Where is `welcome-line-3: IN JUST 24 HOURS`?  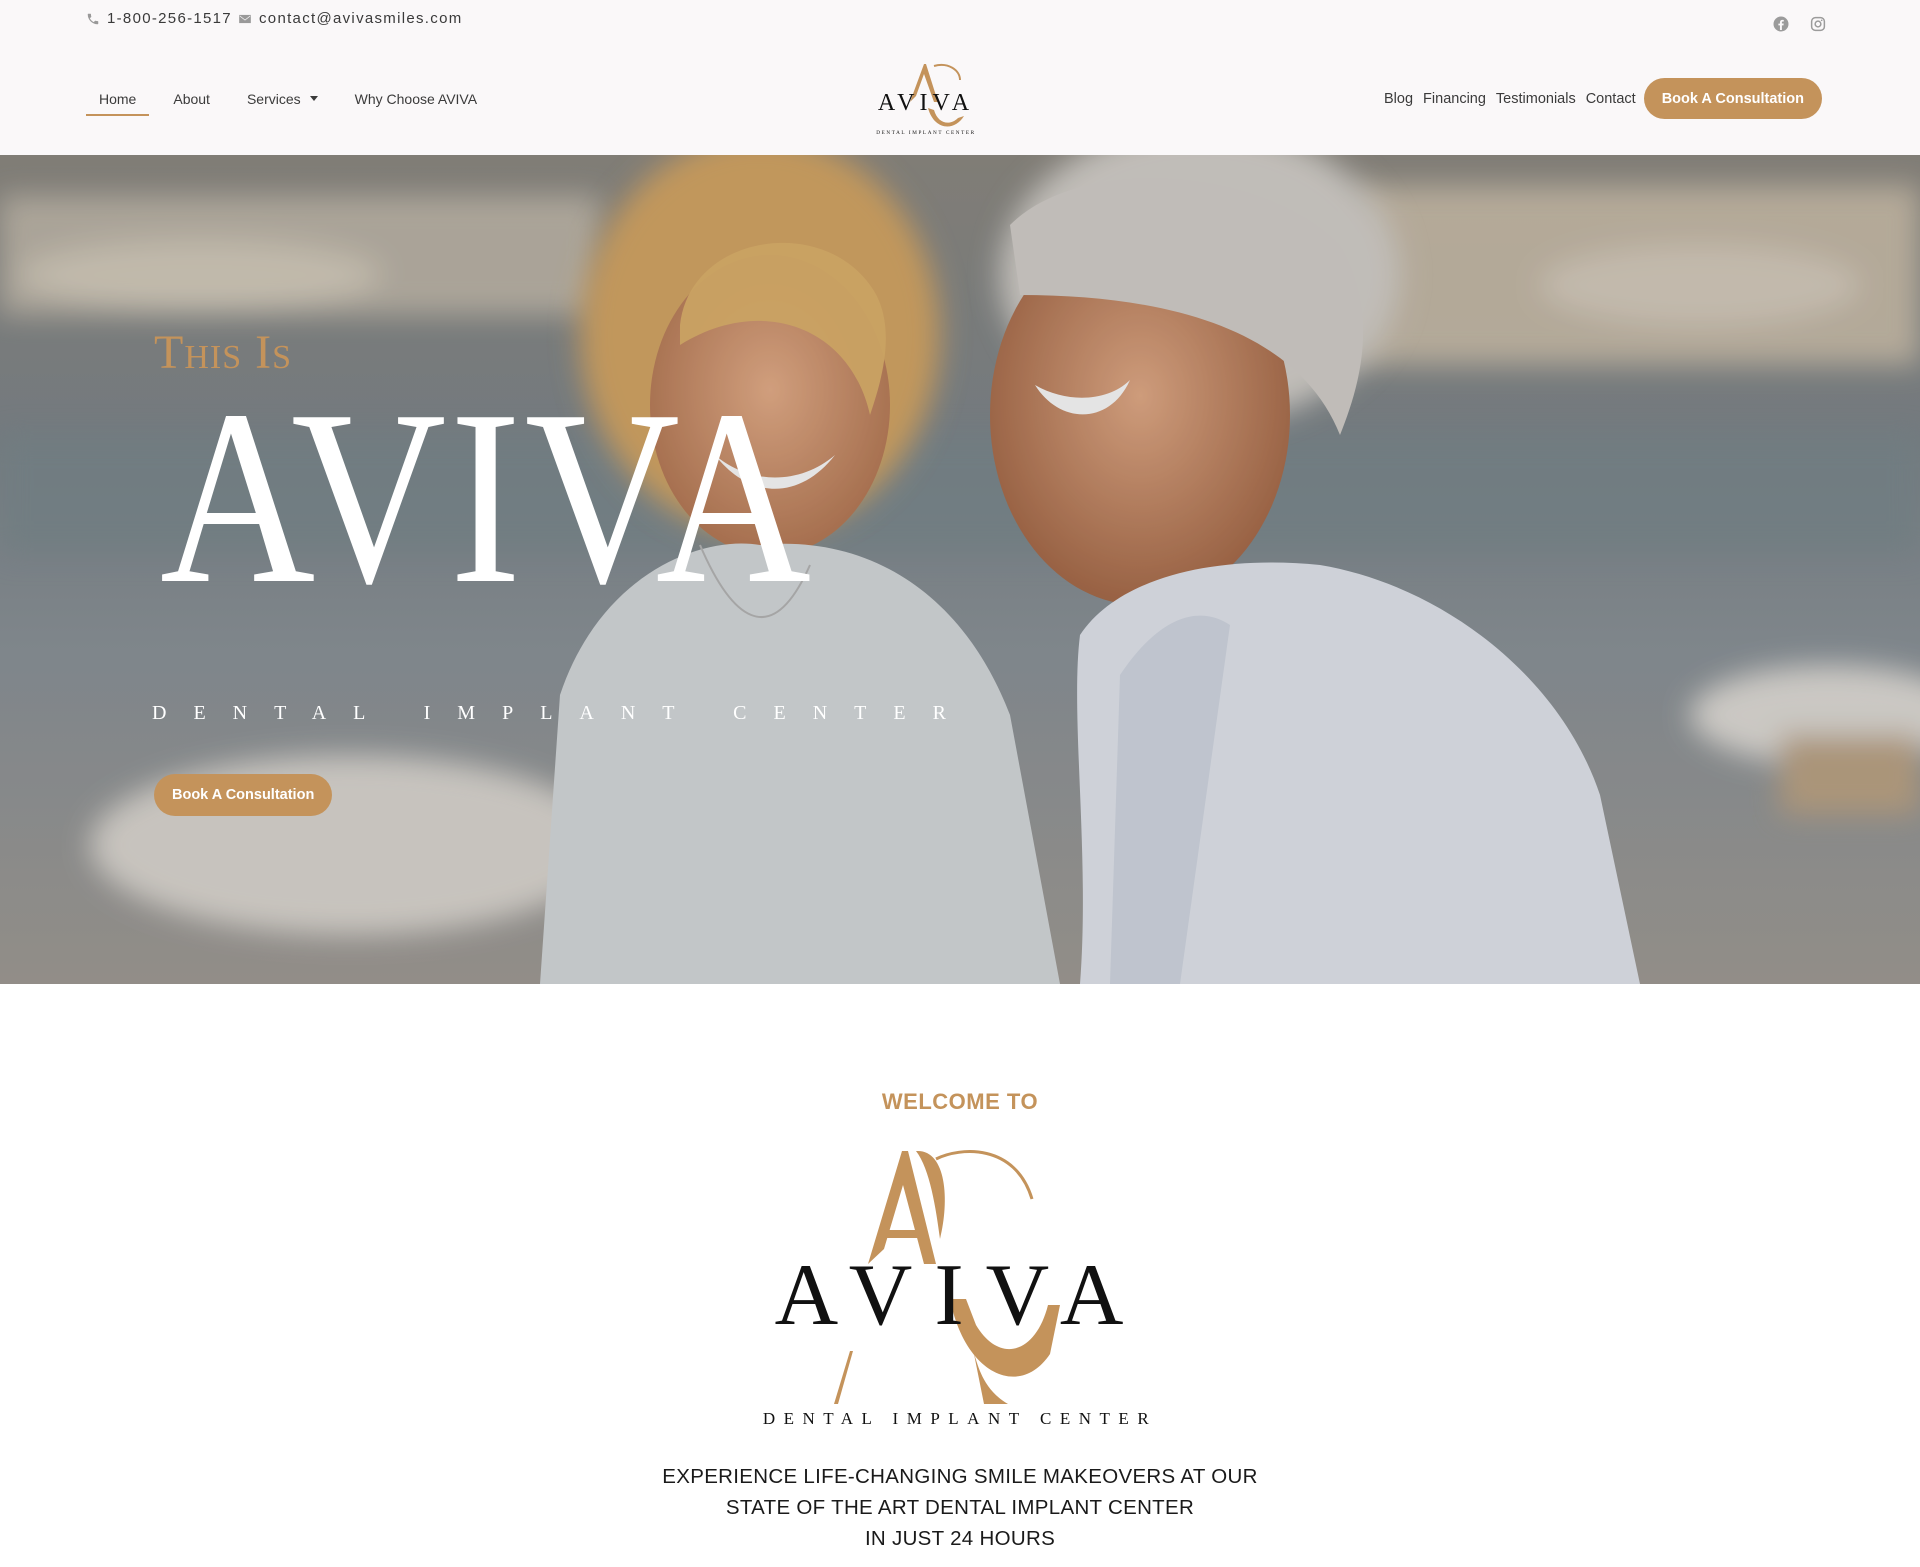
welcome-line-3: IN JUST 24 HOURS is located at coordinates (960, 1538).